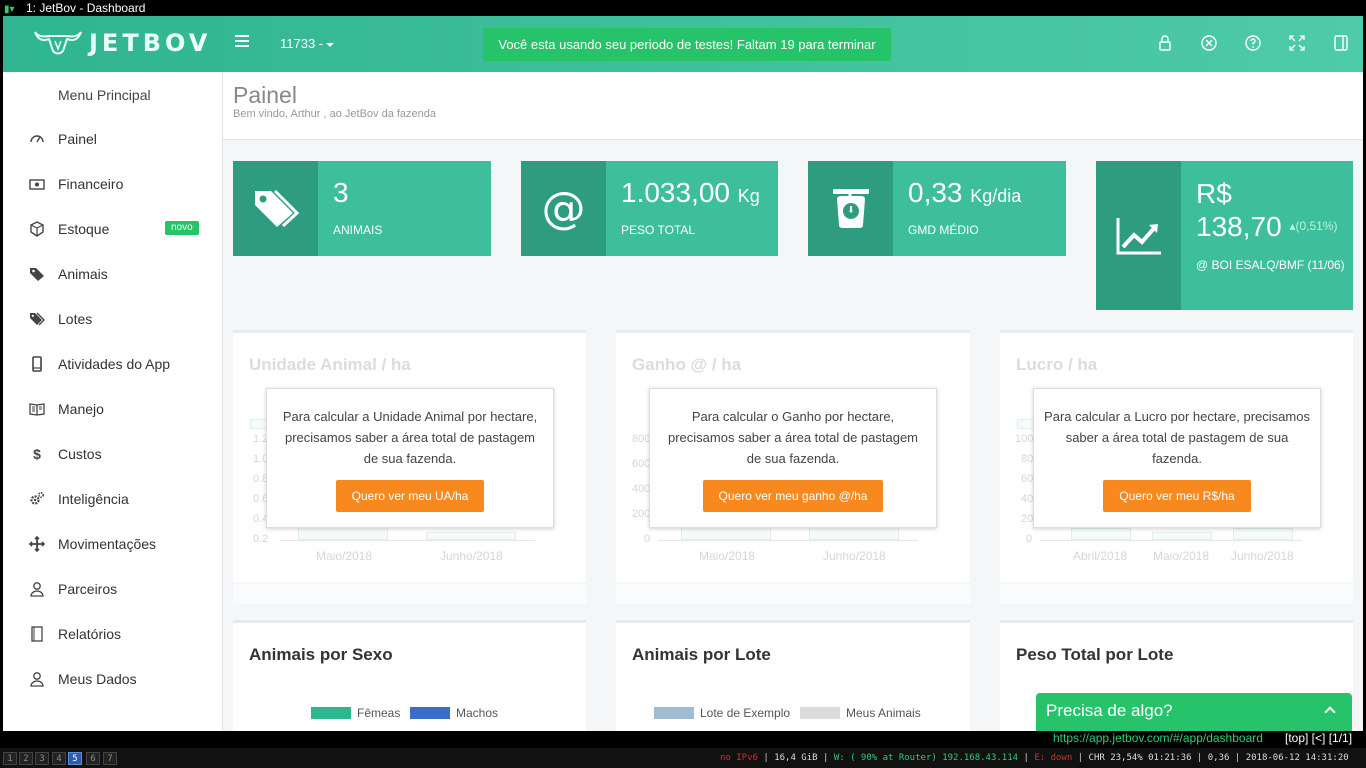 The width and height of the screenshot is (1366, 768). Describe the element at coordinates (1027, 459) in the screenshot. I see `ghost-tick: 80` at that location.